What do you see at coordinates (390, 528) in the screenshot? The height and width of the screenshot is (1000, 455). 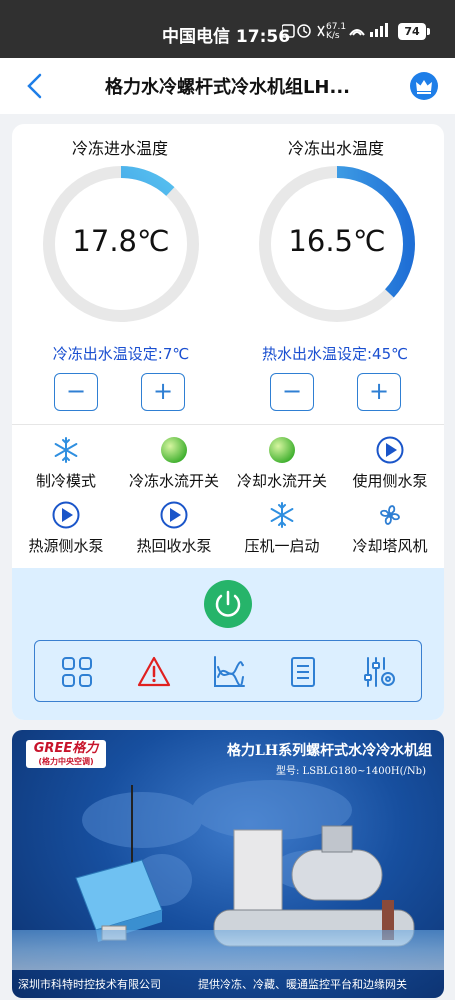 I see `status-cooling-tower-fan: 冷却塔风机` at bounding box center [390, 528].